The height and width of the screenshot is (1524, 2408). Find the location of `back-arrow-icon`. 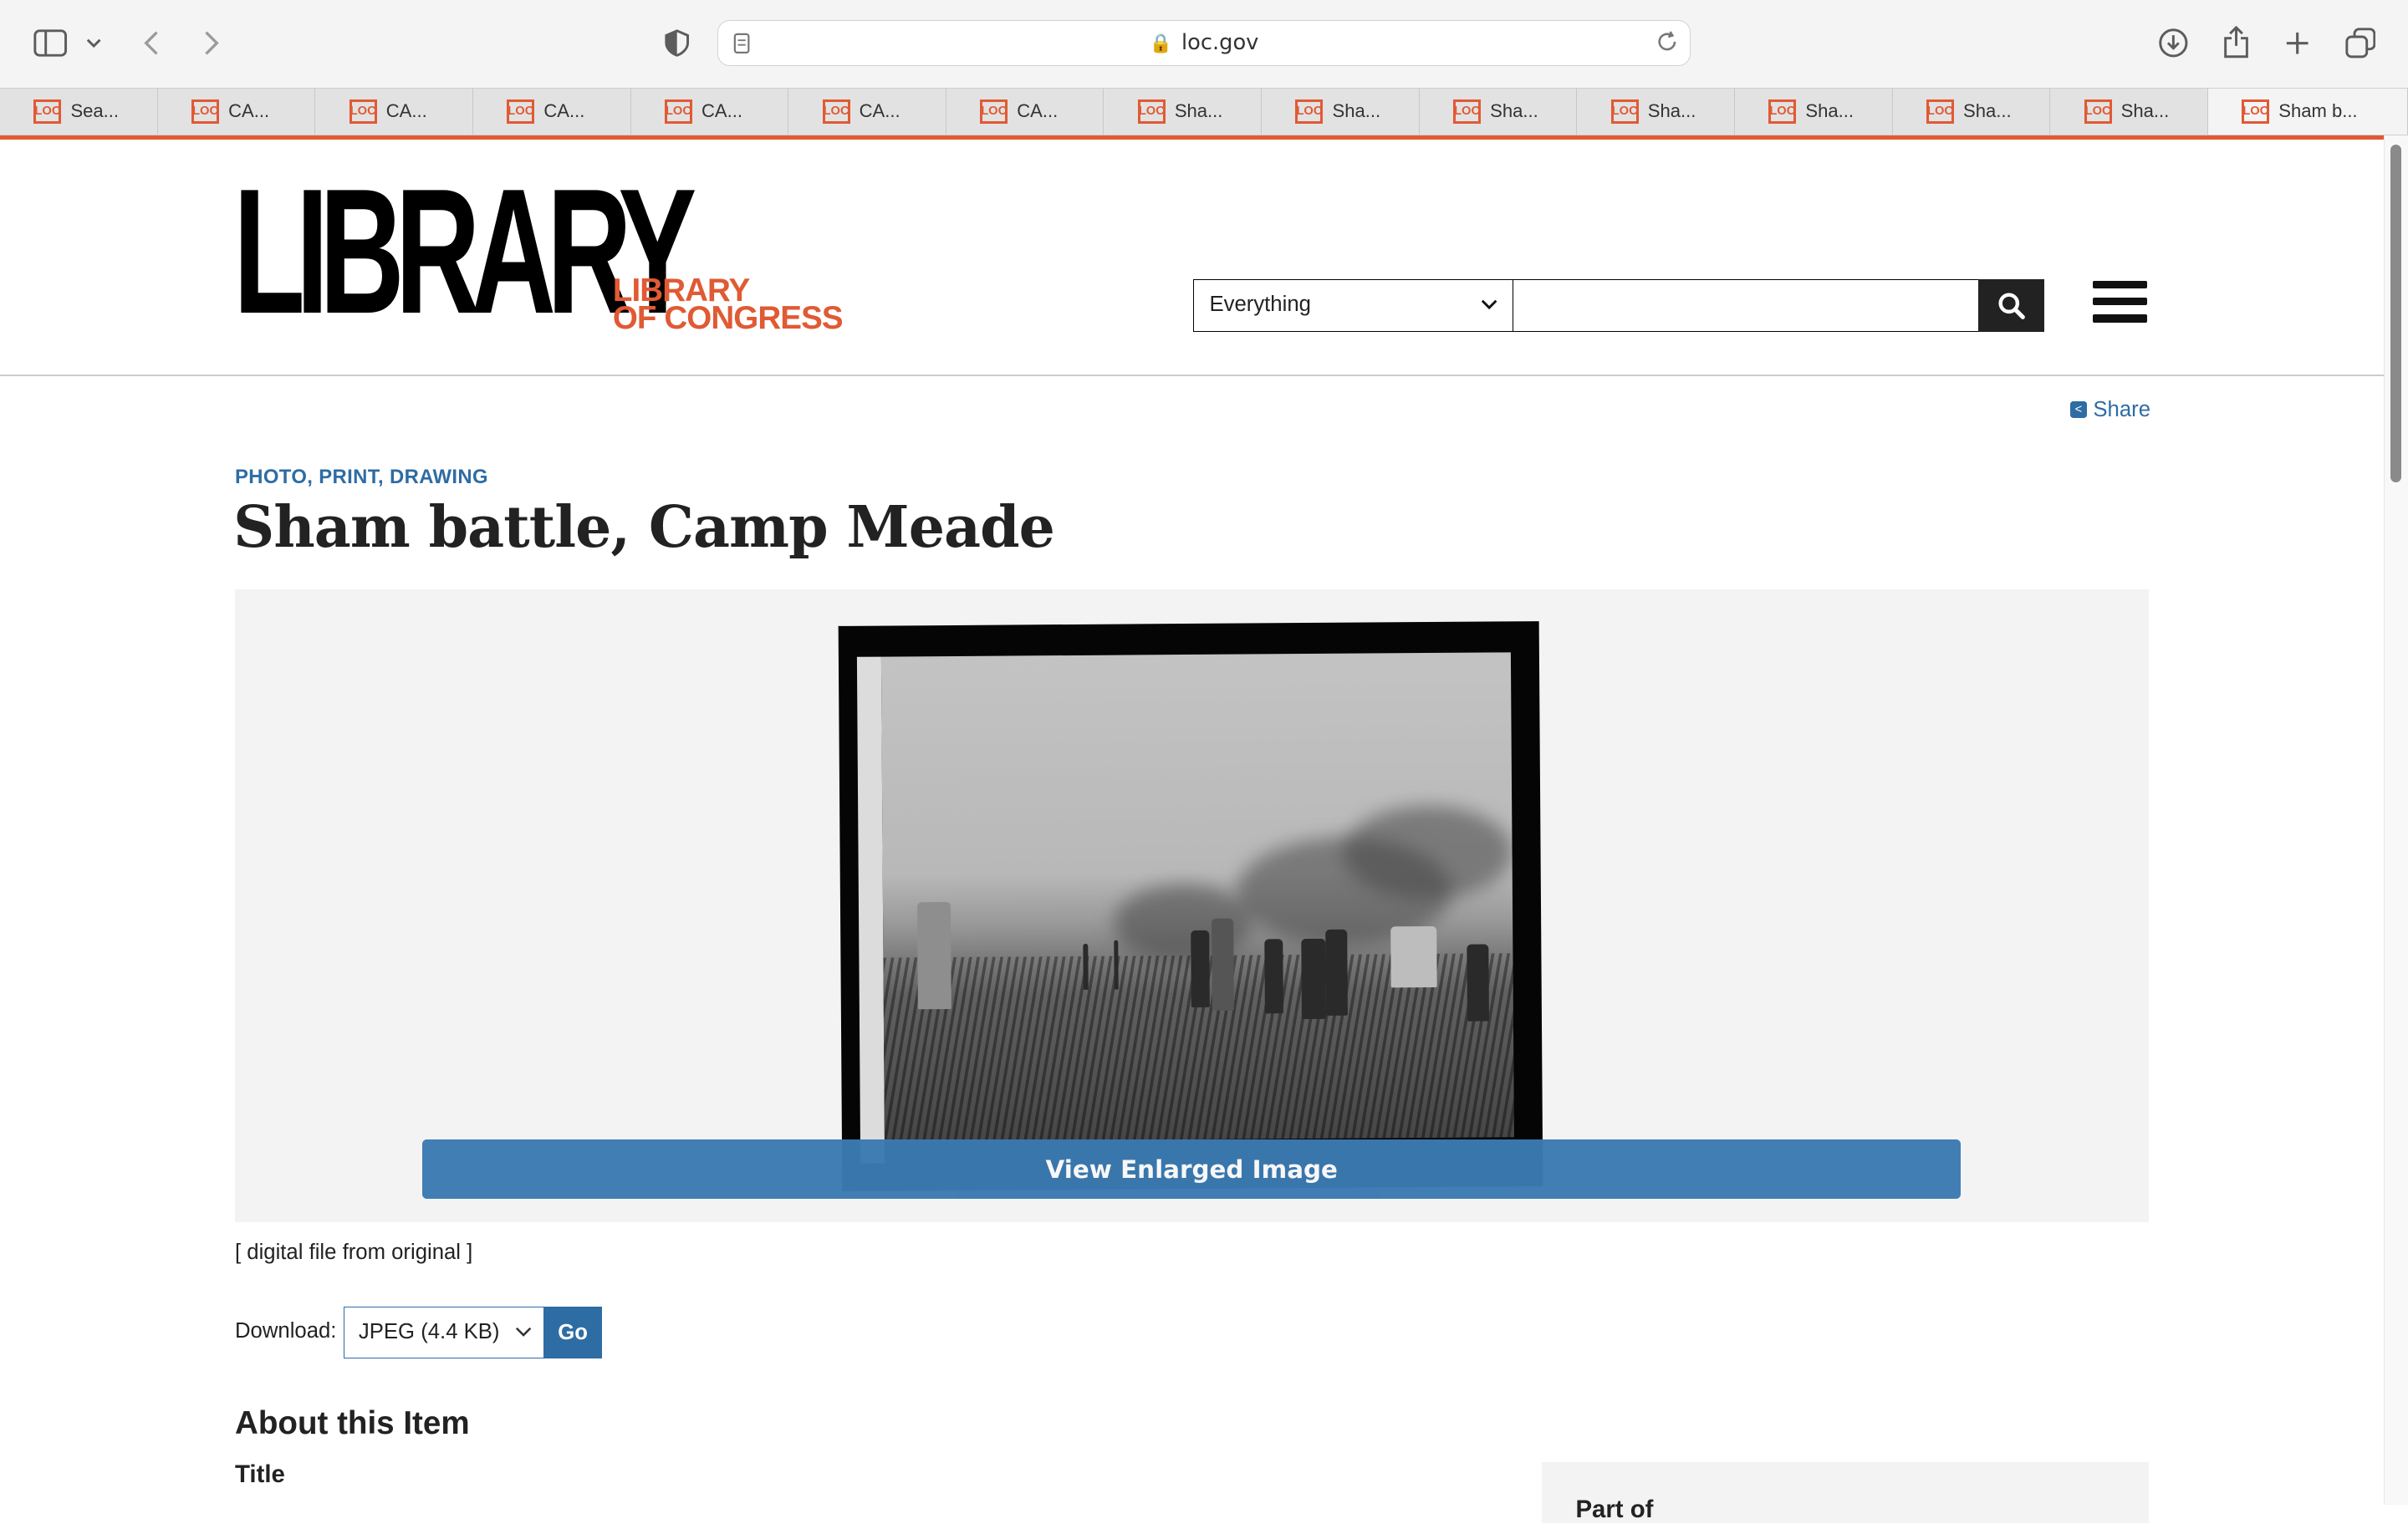

back-arrow-icon is located at coordinates (152, 43).